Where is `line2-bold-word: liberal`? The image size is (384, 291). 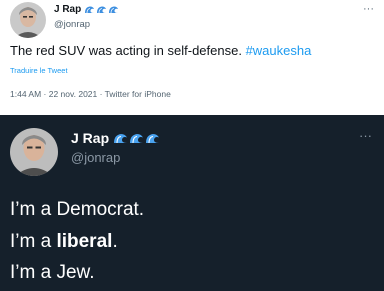
line2-bold-word: liberal is located at coordinates (84, 241).